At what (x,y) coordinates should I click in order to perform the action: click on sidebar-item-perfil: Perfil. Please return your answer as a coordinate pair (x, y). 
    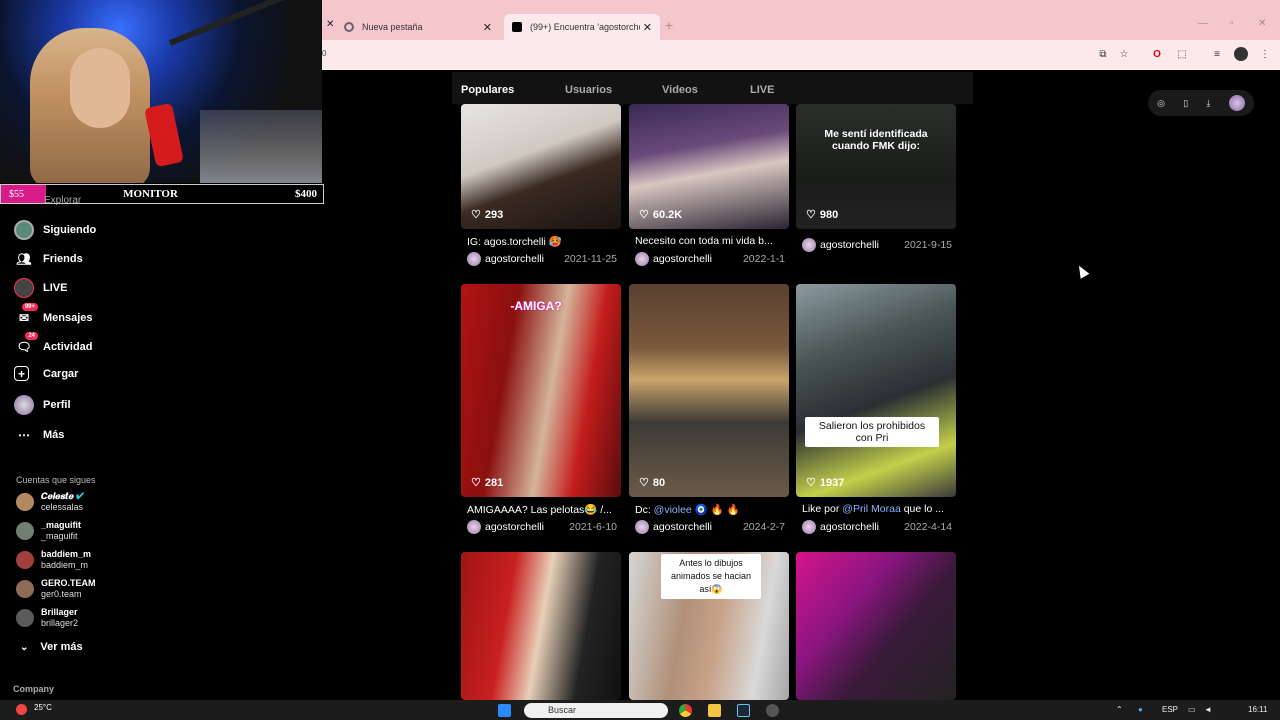
    Looking at the image, I should click on (42, 405).